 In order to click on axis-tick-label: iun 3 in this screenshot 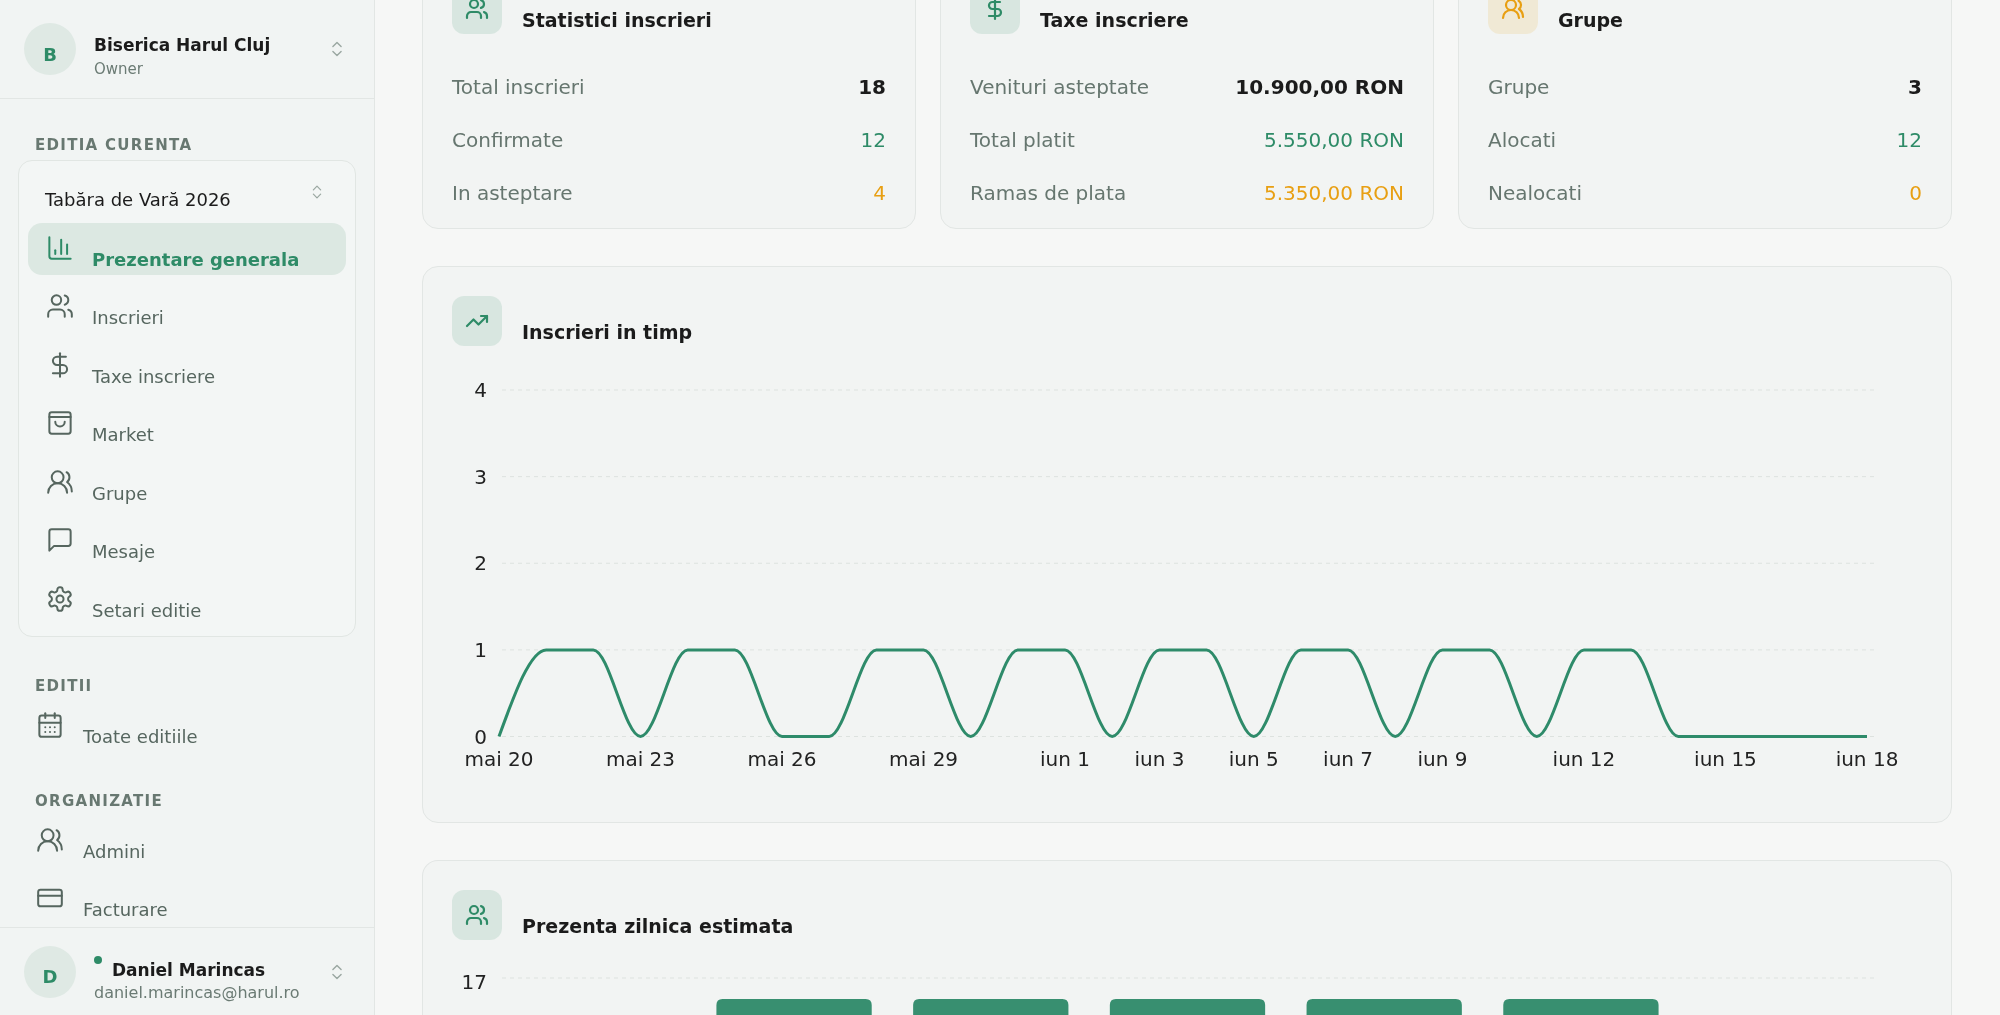, I will do `click(1159, 759)`.